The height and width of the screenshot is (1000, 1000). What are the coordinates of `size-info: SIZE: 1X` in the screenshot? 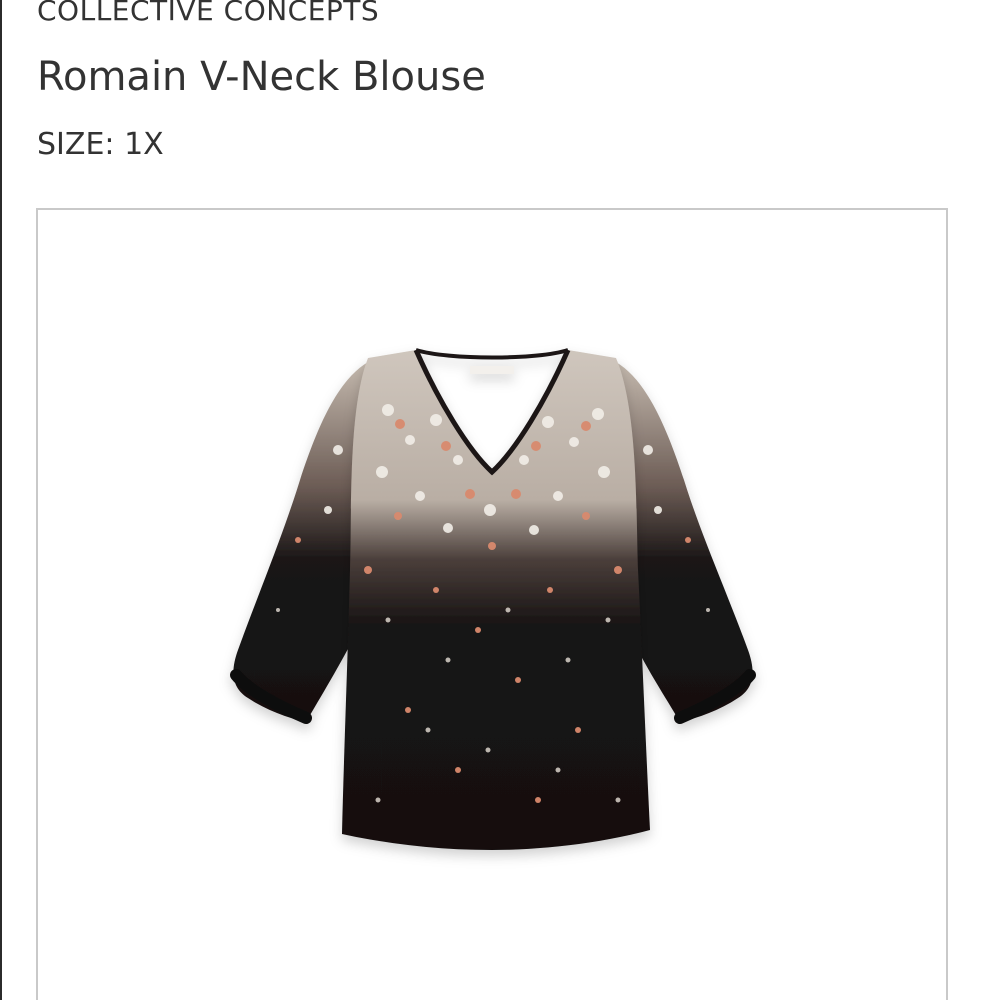 It's located at (100, 144).